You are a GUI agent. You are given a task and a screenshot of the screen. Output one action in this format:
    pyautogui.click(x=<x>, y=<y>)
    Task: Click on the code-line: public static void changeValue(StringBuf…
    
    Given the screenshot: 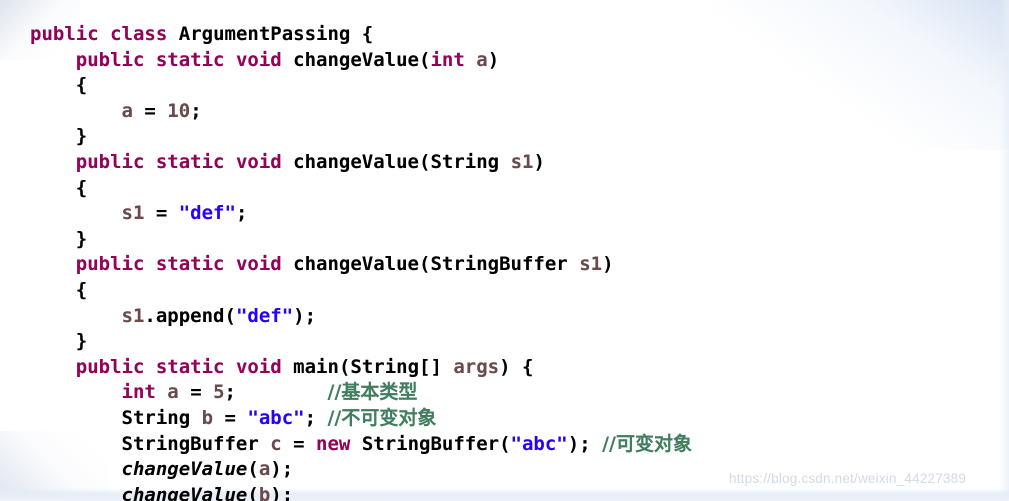 What is the action you would take?
    pyautogui.click(x=361, y=265)
    